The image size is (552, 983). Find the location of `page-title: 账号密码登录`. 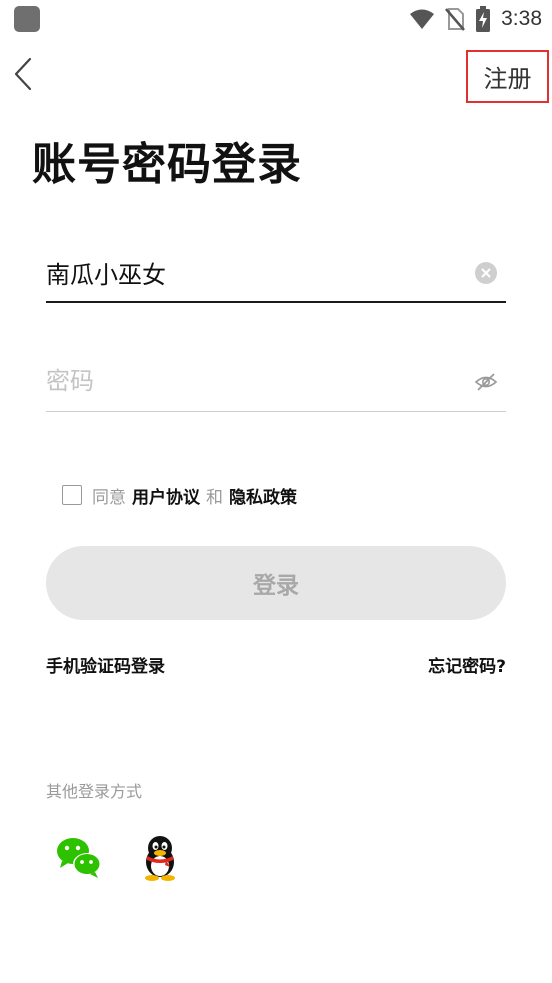

page-title: 账号密码登录 is located at coordinates (167, 164).